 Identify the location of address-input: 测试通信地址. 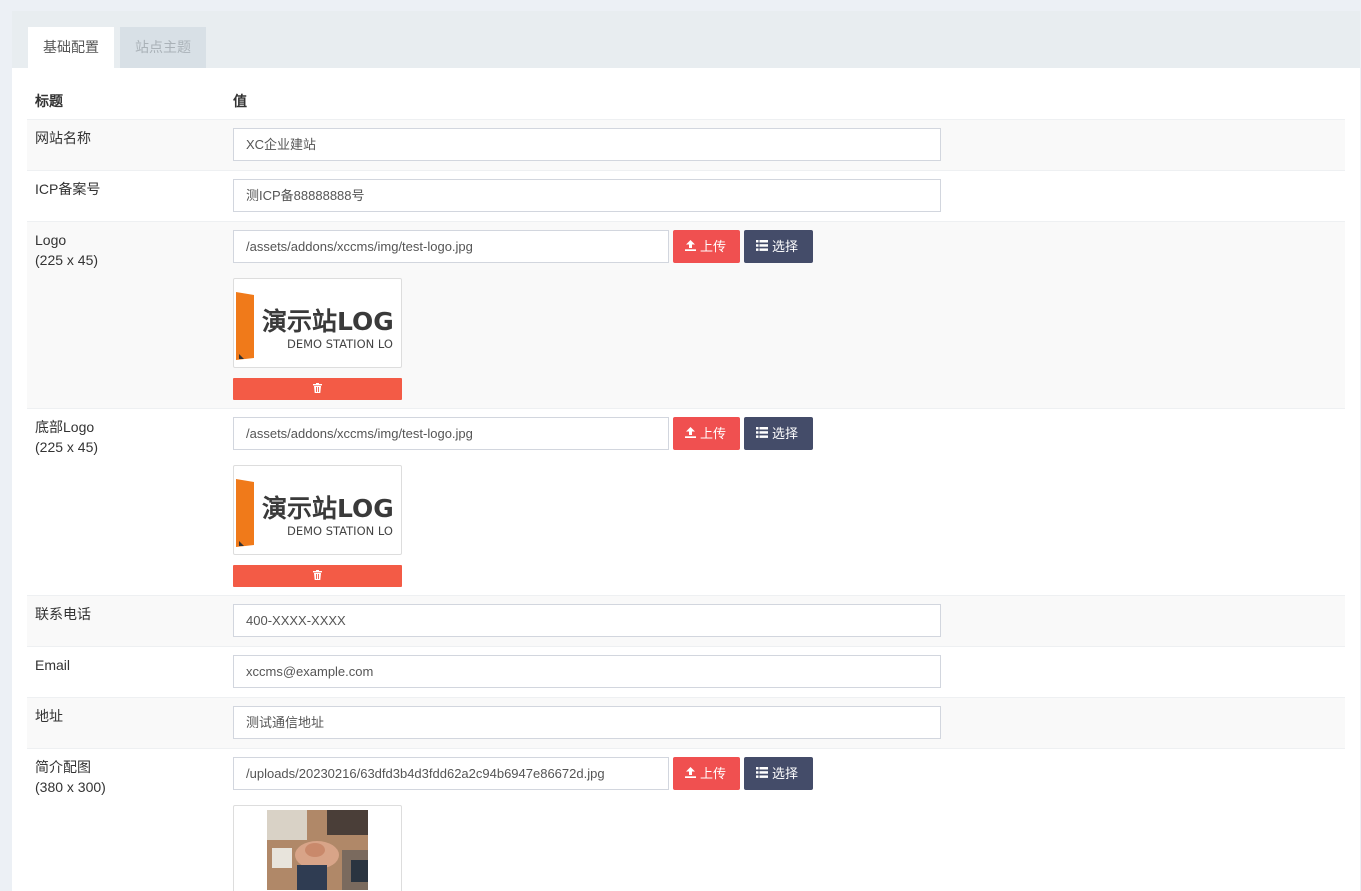
(587, 722).